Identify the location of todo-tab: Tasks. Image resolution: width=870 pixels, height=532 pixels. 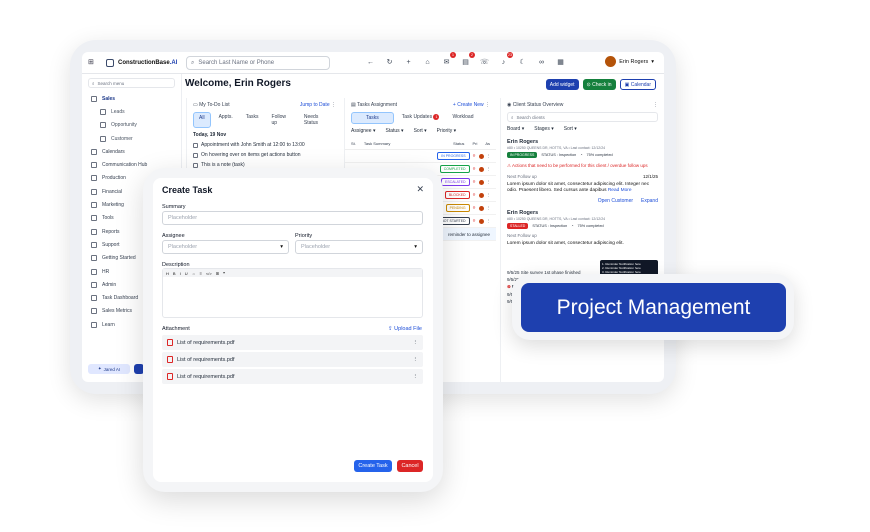
(252, 120).